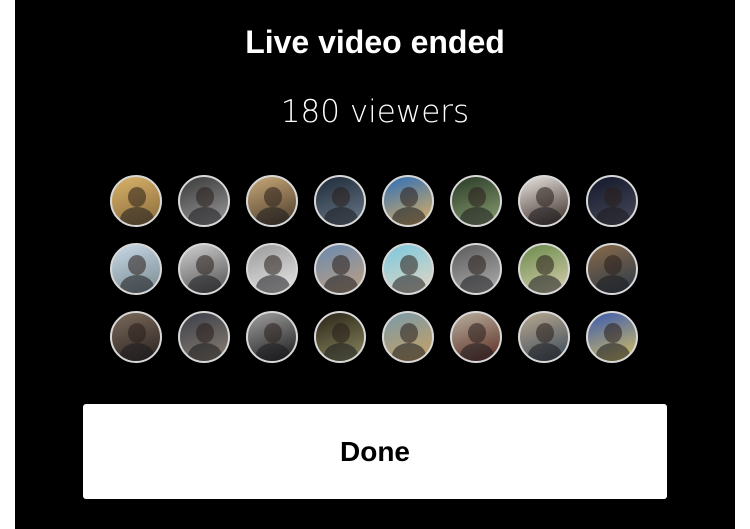  What do you see at coordinates (375, 42) in the screenshot?
I see `page-title: Live video ended` at bounding box center [375, 42].